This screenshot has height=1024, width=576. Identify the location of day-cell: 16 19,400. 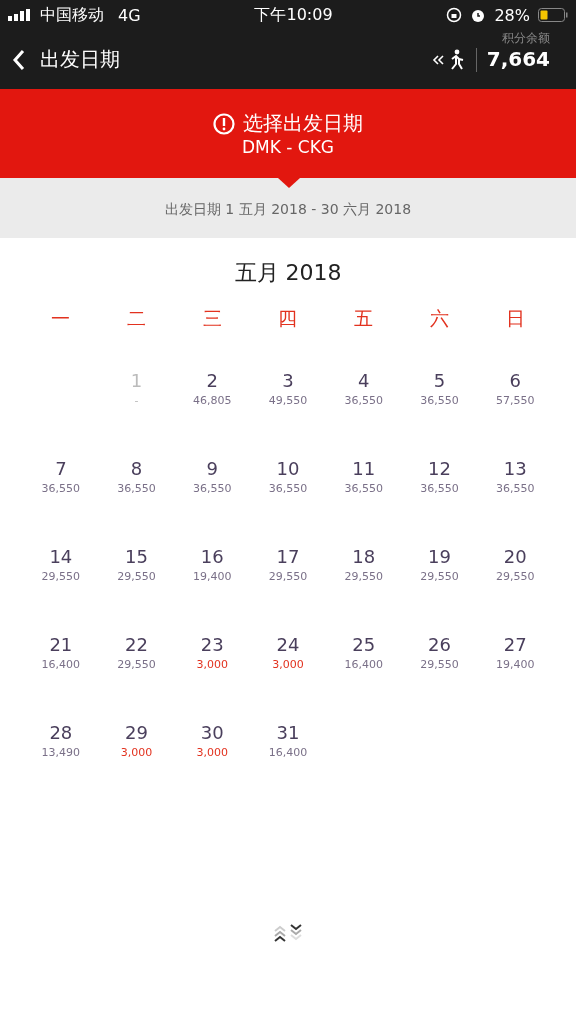
(212, 580).